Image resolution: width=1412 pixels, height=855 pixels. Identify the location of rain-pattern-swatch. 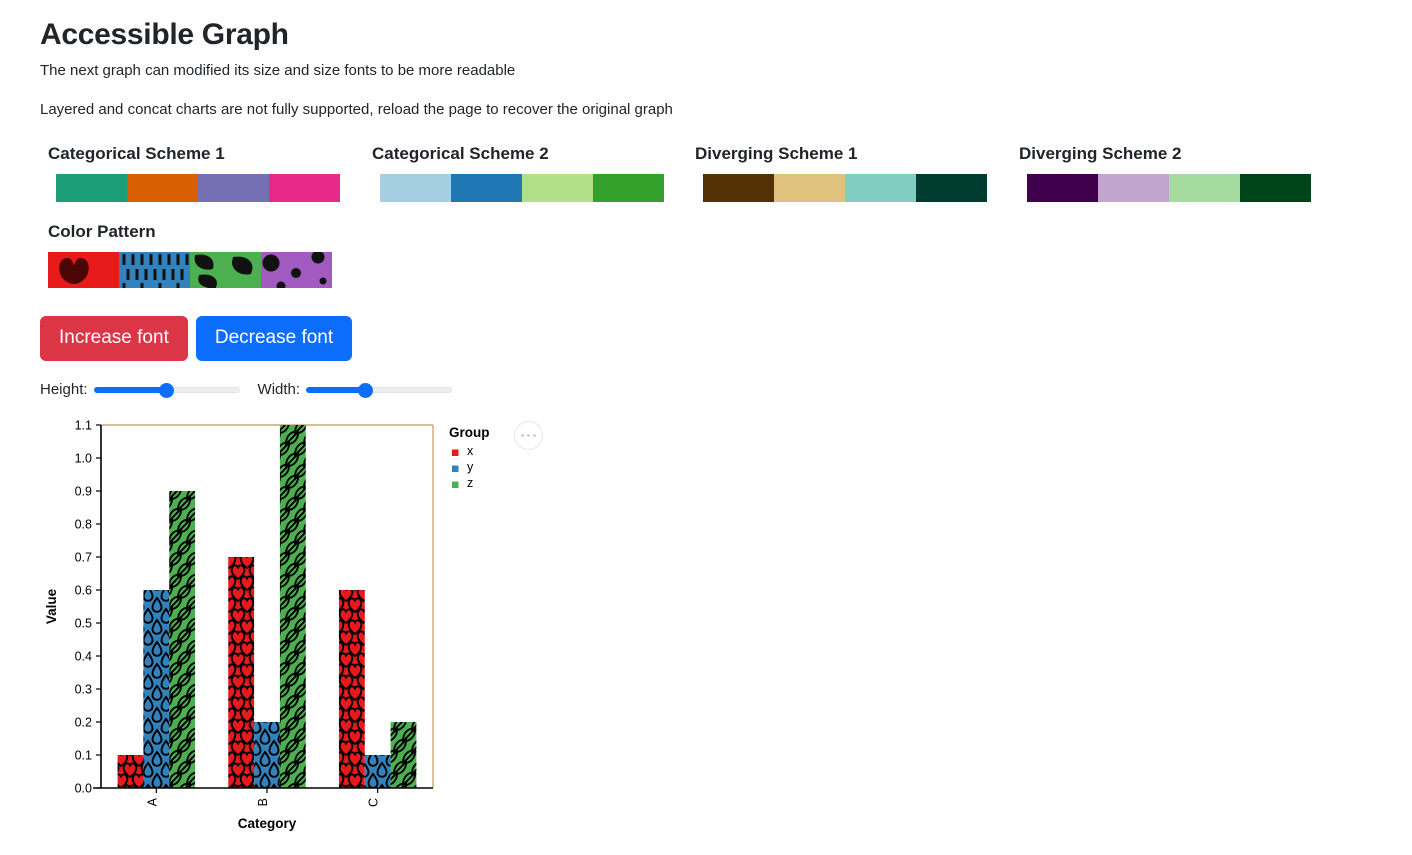
(154, 270).